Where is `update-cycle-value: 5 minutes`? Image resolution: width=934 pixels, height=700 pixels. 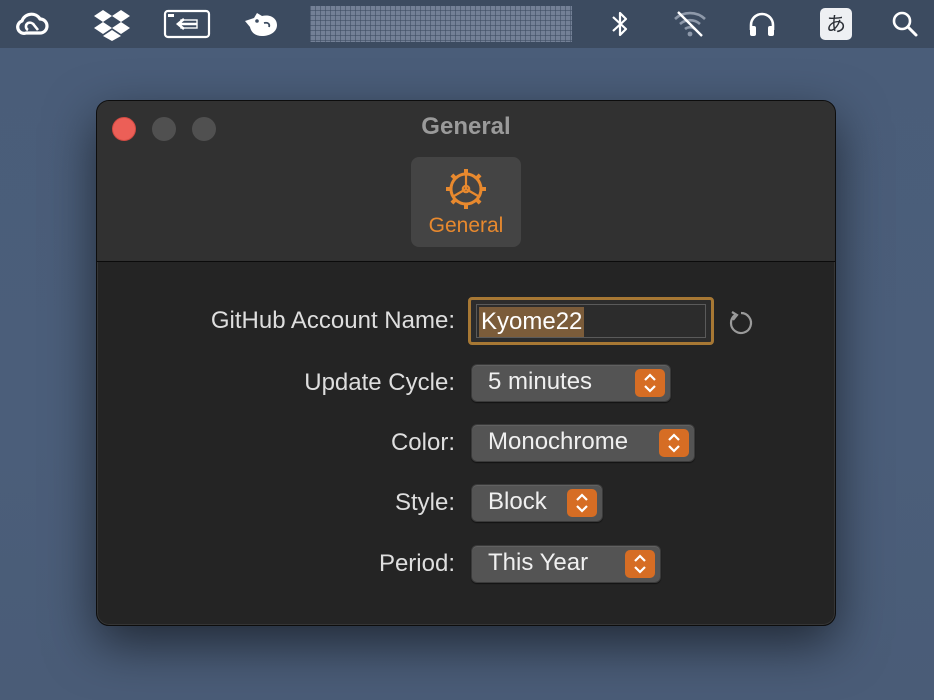 update-cycle-value: 5 minutes is located at coordinates (540, 381).